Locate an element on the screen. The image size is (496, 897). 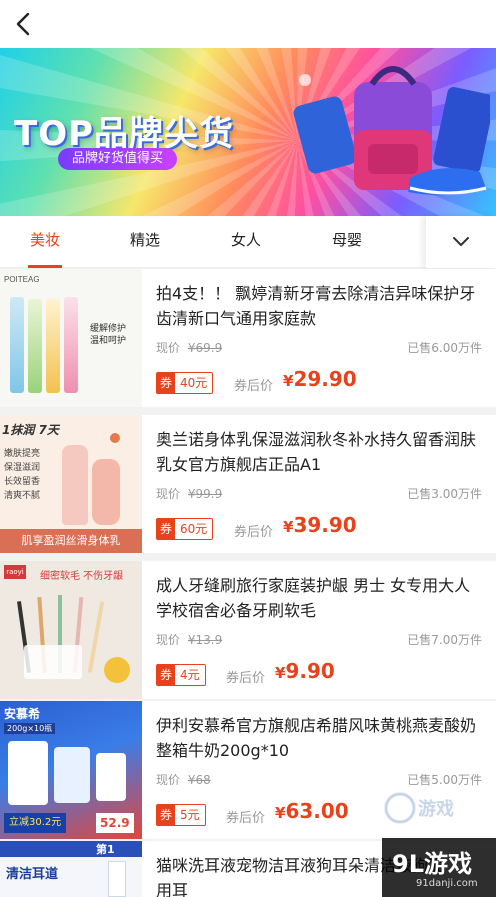
sold-count: 已售7.00万件 is located at coordinates (444, 640).